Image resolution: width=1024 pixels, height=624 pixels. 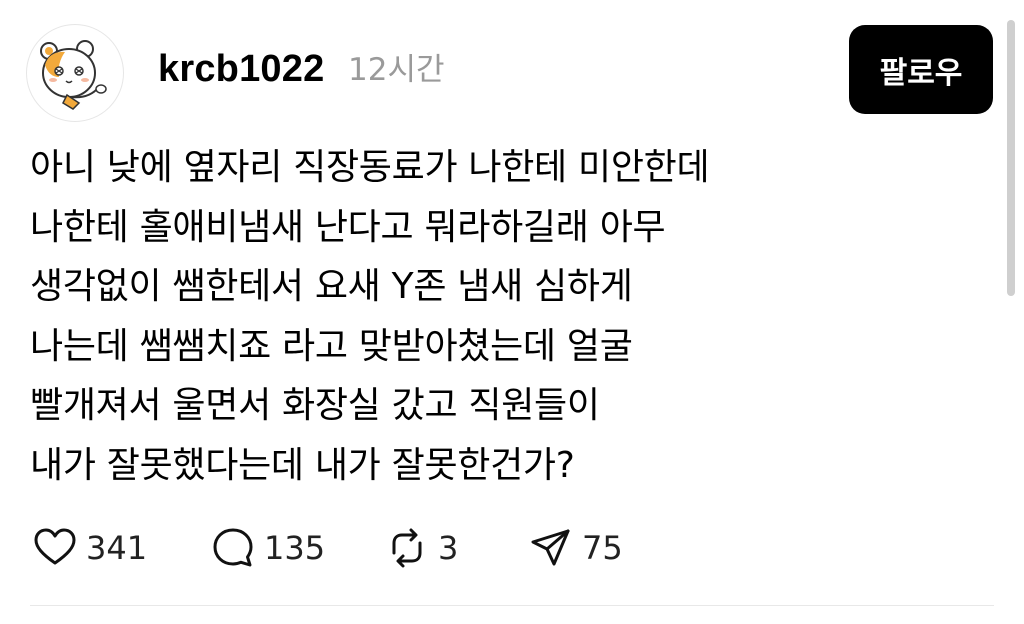 What do you see at coordinates (407, 548) in the screenshot?
I see `repost-icon` at bounding box center [407, 548].